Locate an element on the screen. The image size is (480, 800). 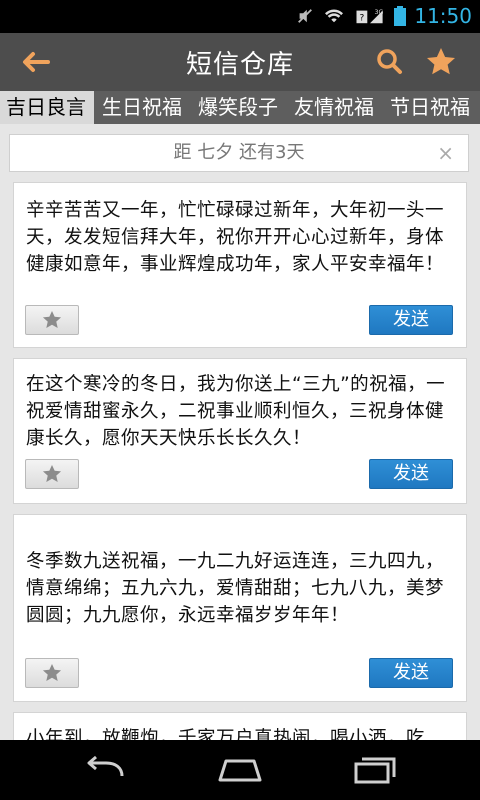
category-tabs: 吉日良言 生日祝福 爆笑段子 友情祝福 节日祝福 is located at coordinates (240, 107).